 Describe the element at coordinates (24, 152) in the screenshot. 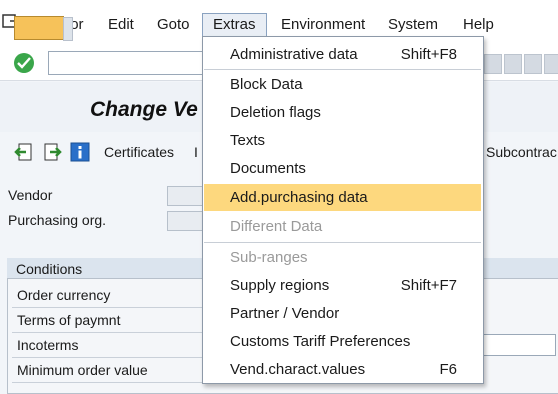

I see `previous-screen-icon` at that location.